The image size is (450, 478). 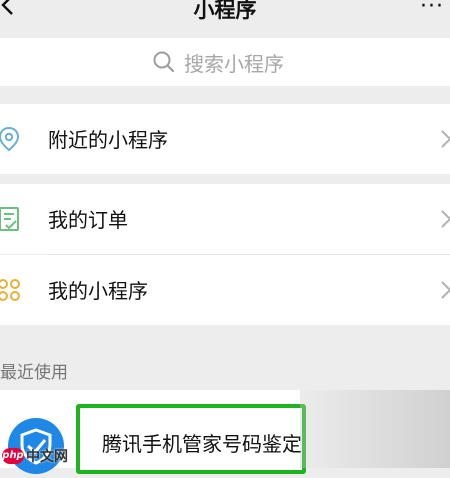 I want to click on menu-item-nearby: 附近的小程序, so click(x=225, y=139).